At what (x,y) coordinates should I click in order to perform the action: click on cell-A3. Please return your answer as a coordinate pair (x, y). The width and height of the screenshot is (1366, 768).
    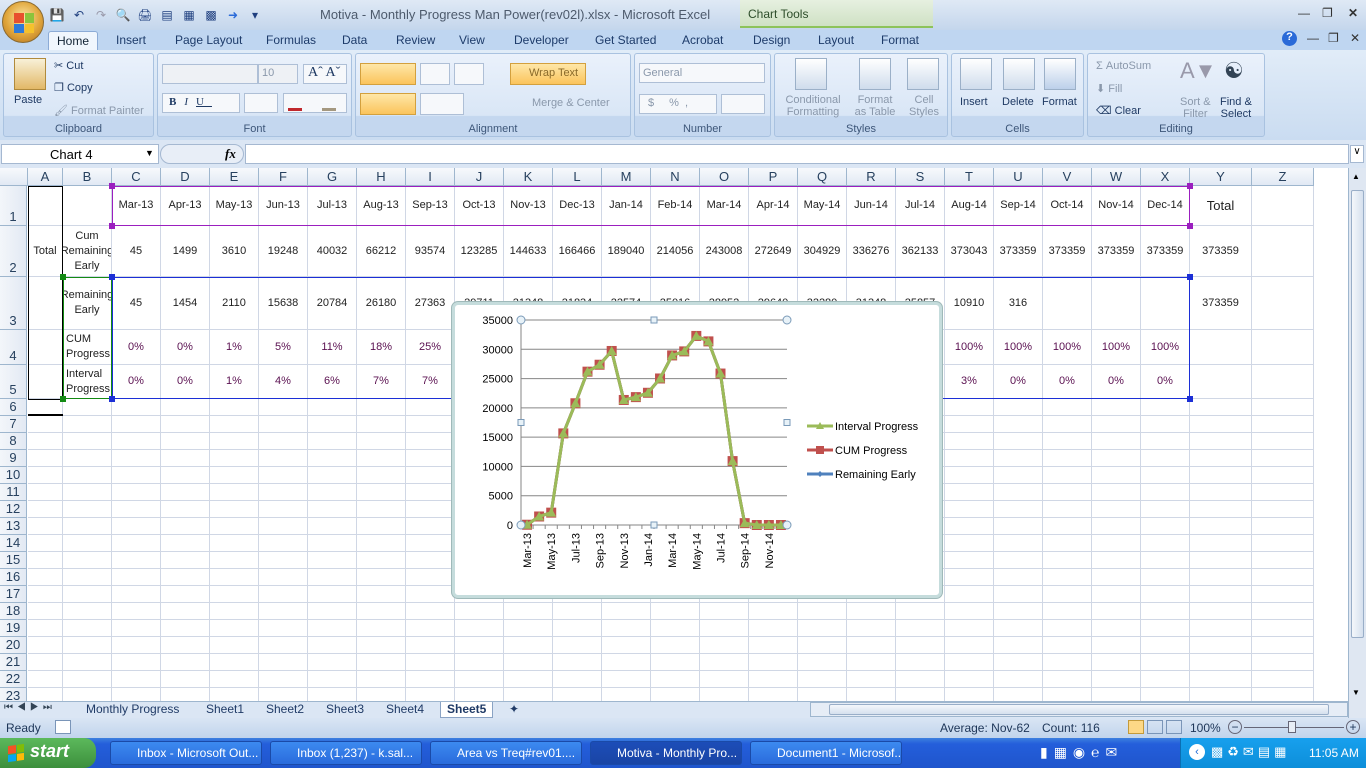
    Looking at the image, I should click on (45, 303).